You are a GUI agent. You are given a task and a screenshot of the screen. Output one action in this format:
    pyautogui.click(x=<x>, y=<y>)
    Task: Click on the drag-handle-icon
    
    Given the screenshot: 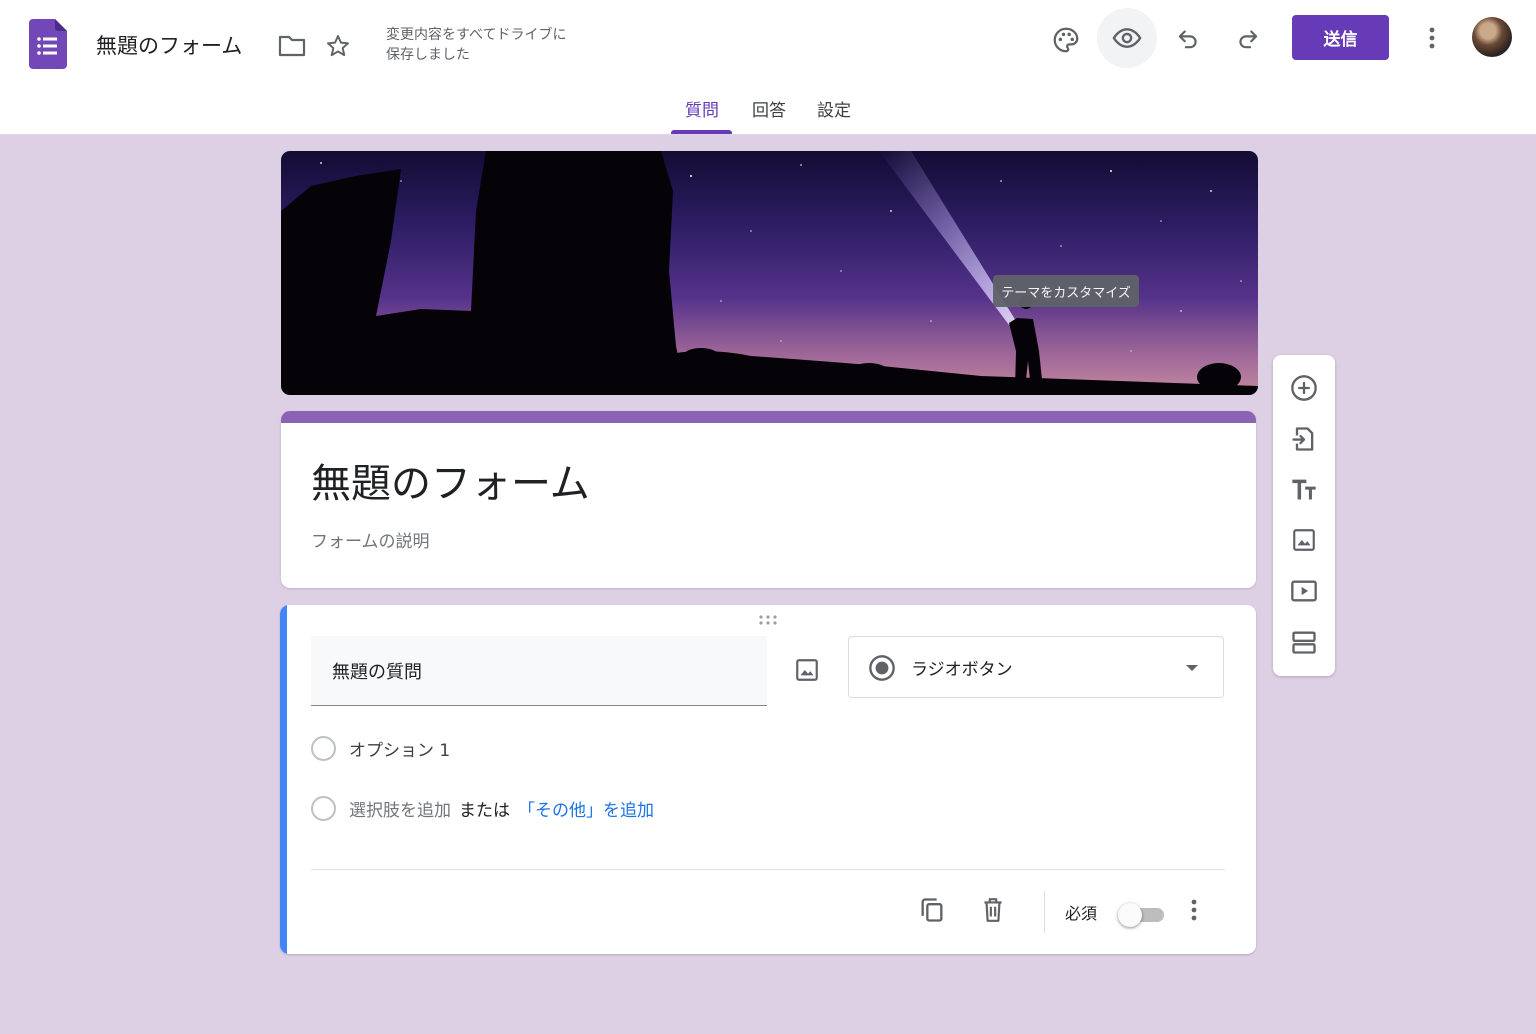 What is the action you would take?
    pyautogui.click(x=768, y=620)
    